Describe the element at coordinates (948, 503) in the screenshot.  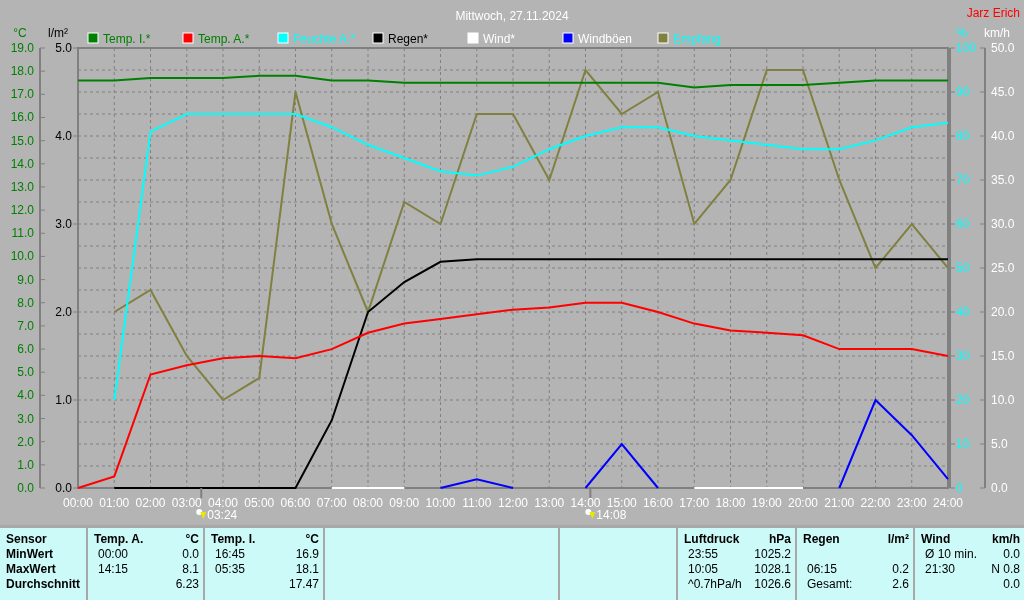
I see `time-label: 24:00` at that location.